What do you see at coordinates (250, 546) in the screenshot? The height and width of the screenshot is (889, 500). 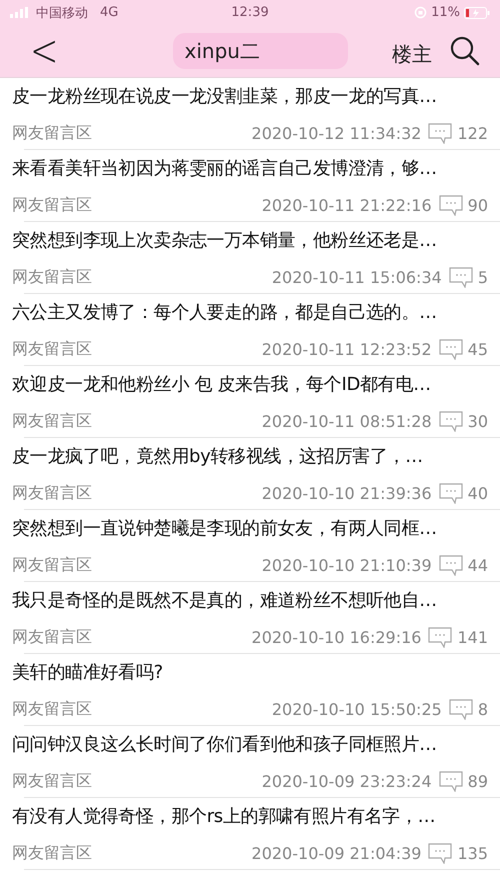 I see `post-item: 突然想到一直说钟楚曦是李现的前女友，有两人同框… 网友留言区 2020-10-10 21:10:39 44` at bounding box center [250, 546].